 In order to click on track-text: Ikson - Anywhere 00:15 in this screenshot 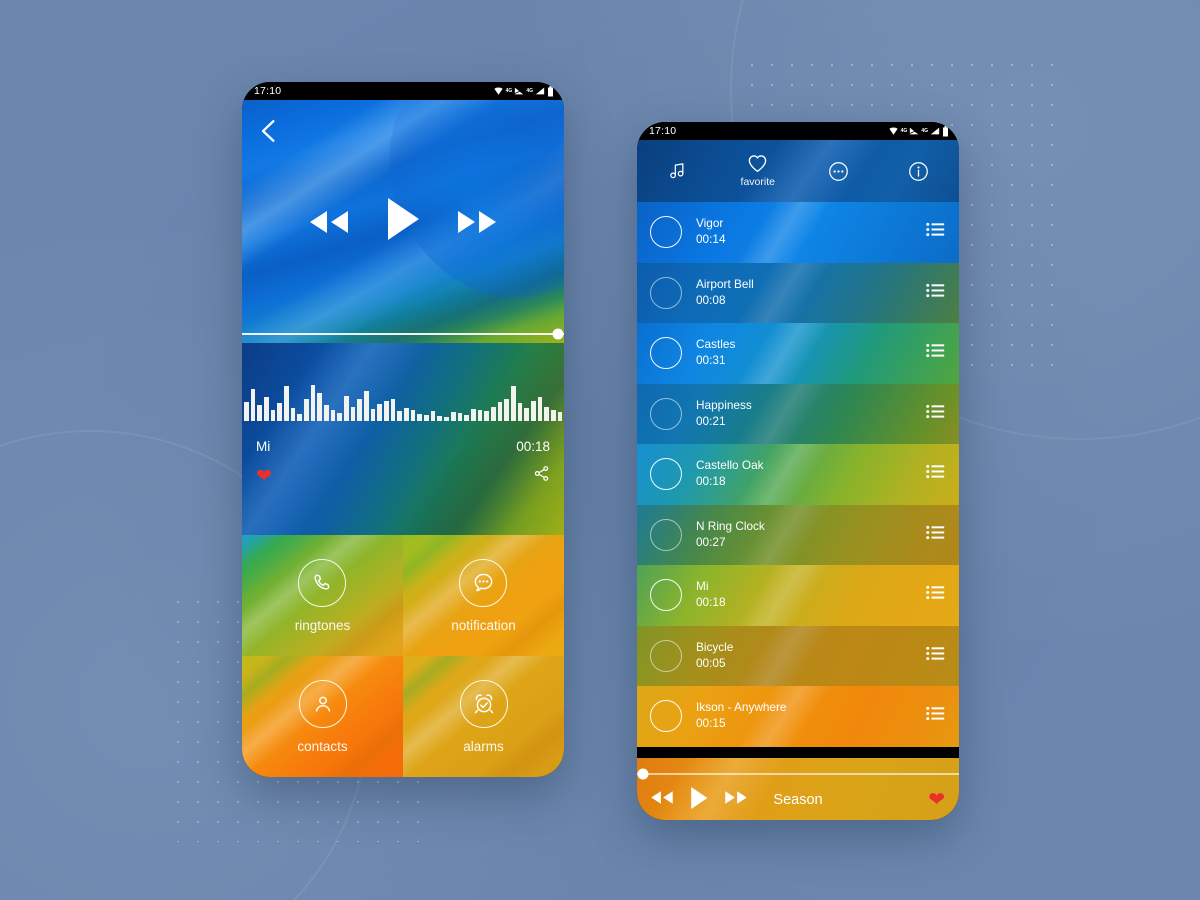, I will do `click(741, 716)`.